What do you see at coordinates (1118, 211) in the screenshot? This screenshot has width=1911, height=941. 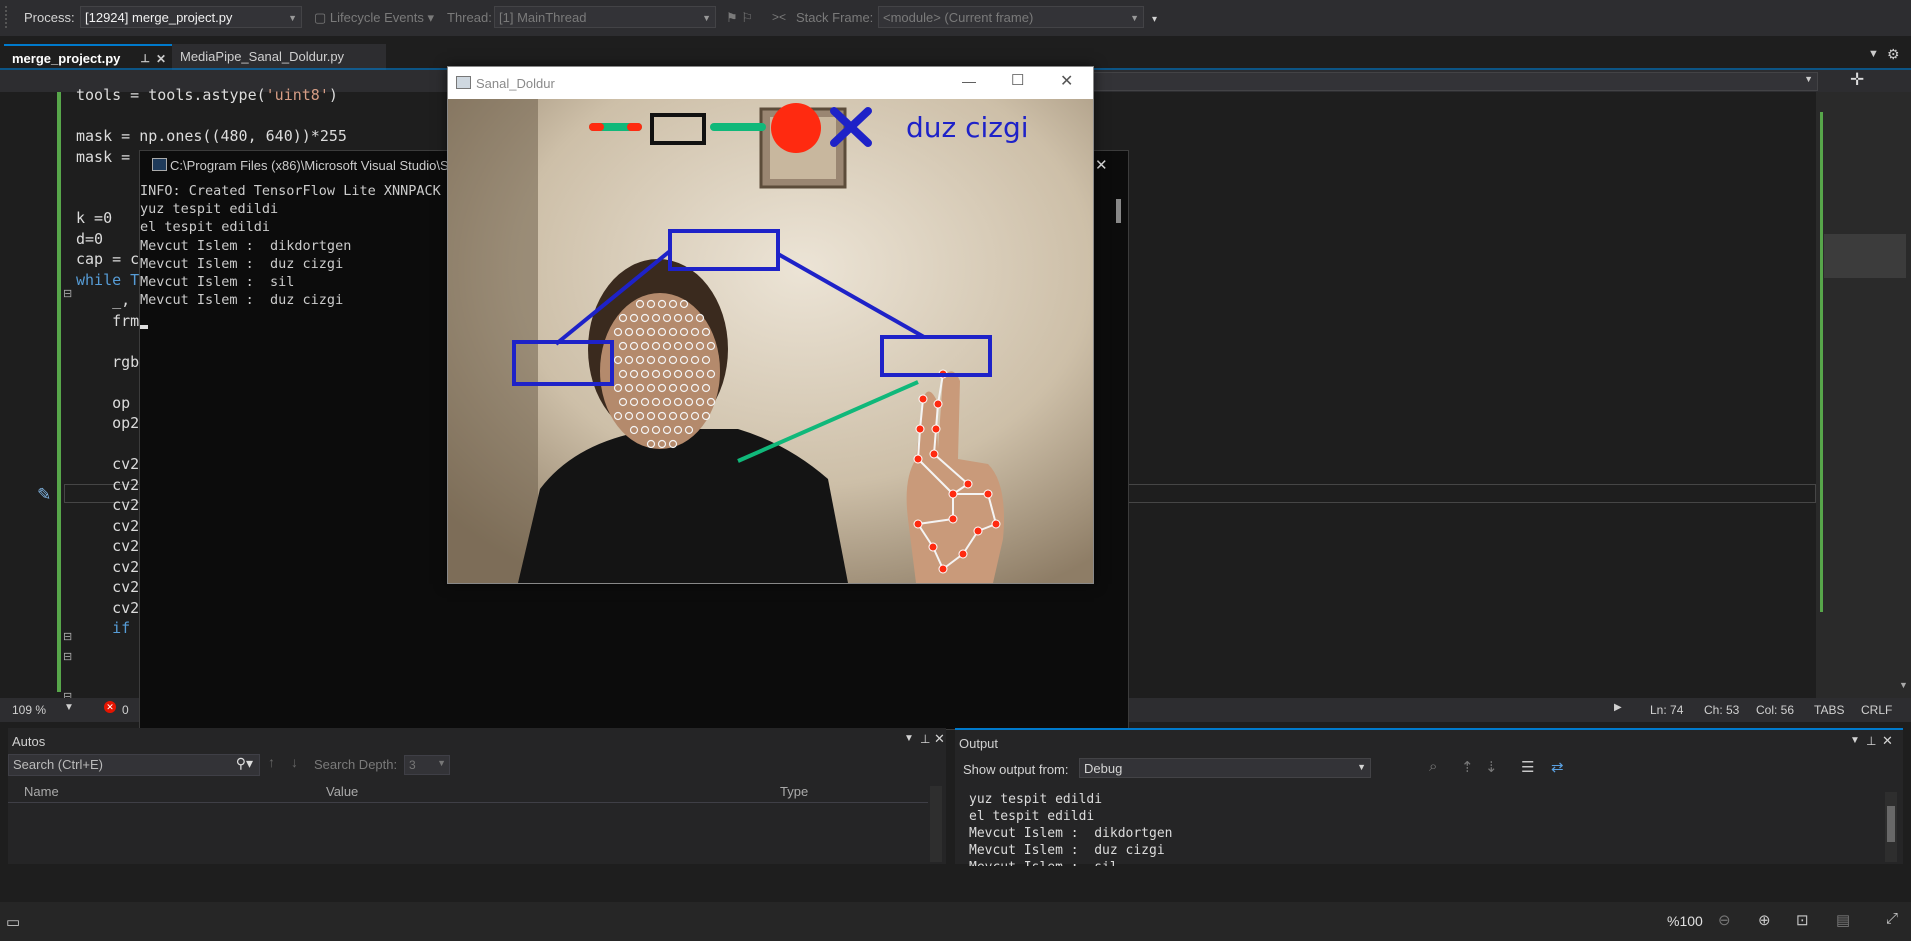 I see `console-scrollbar` at bounding box center [1118, 211].